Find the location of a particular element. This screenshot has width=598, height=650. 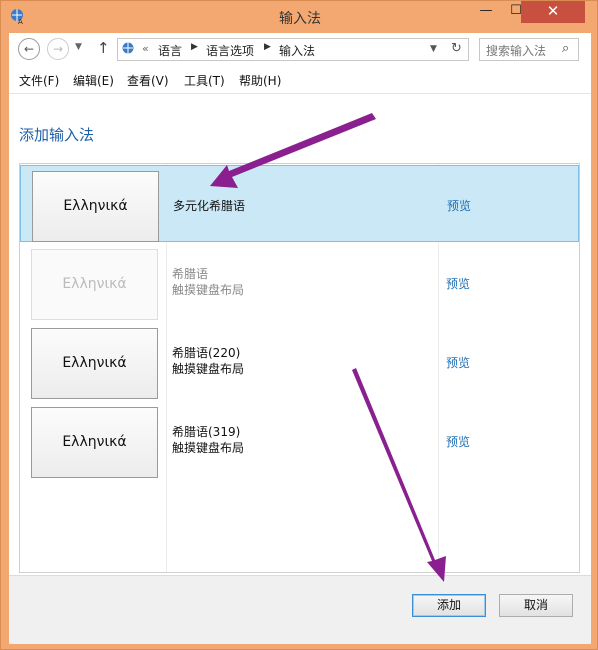

address-overflow-icon: « is located at coordinates (145, 48).